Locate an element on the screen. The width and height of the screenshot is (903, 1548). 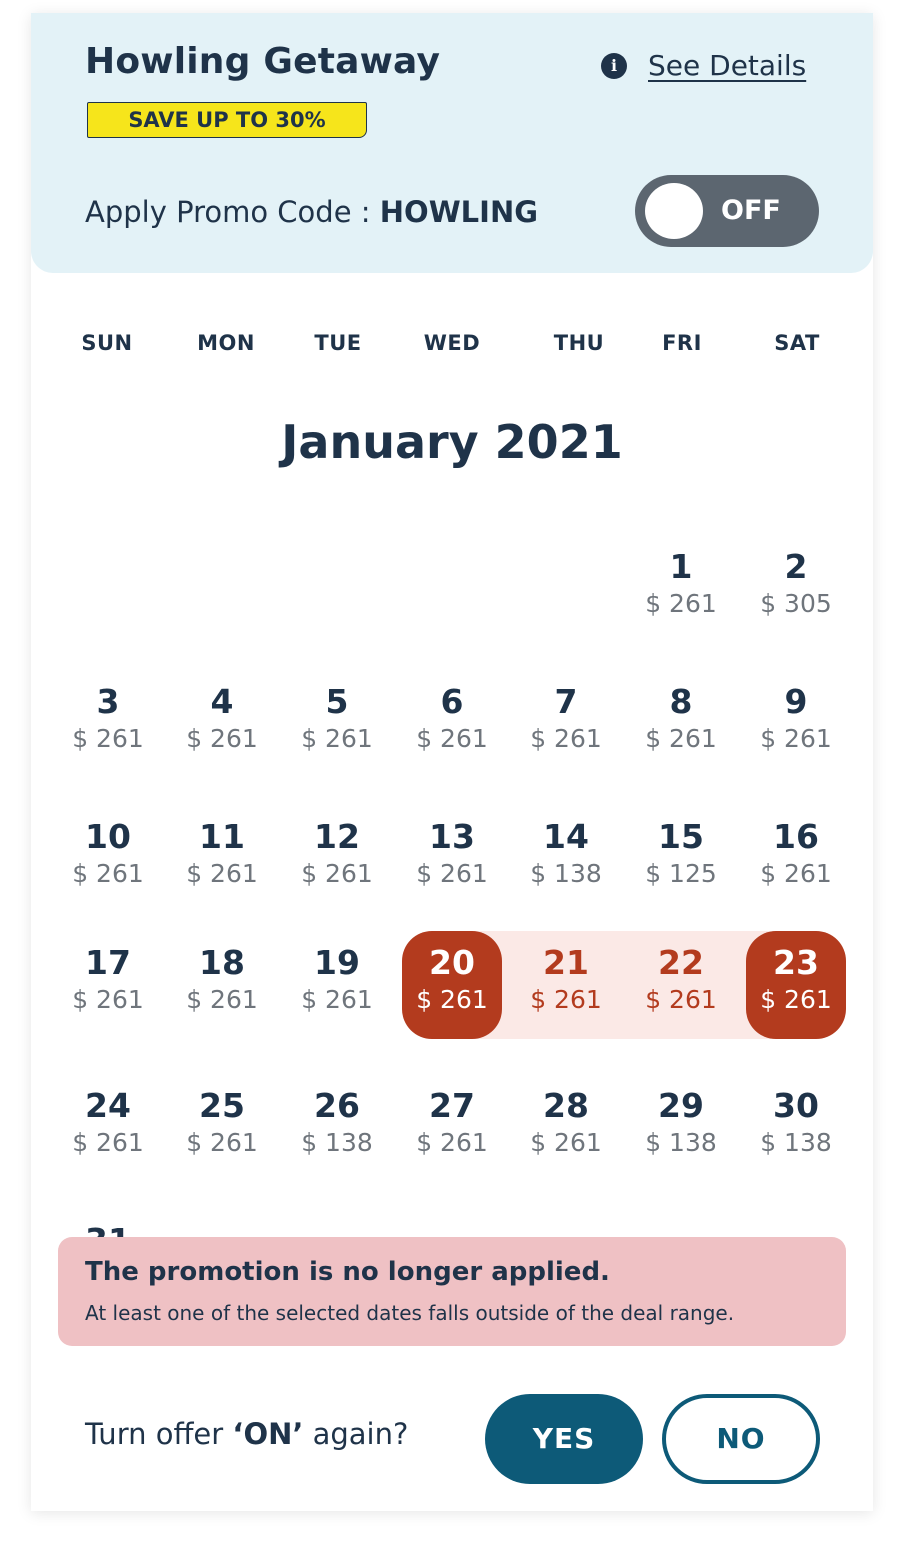
day-number: 24 is located at coordinates (108, 1105).